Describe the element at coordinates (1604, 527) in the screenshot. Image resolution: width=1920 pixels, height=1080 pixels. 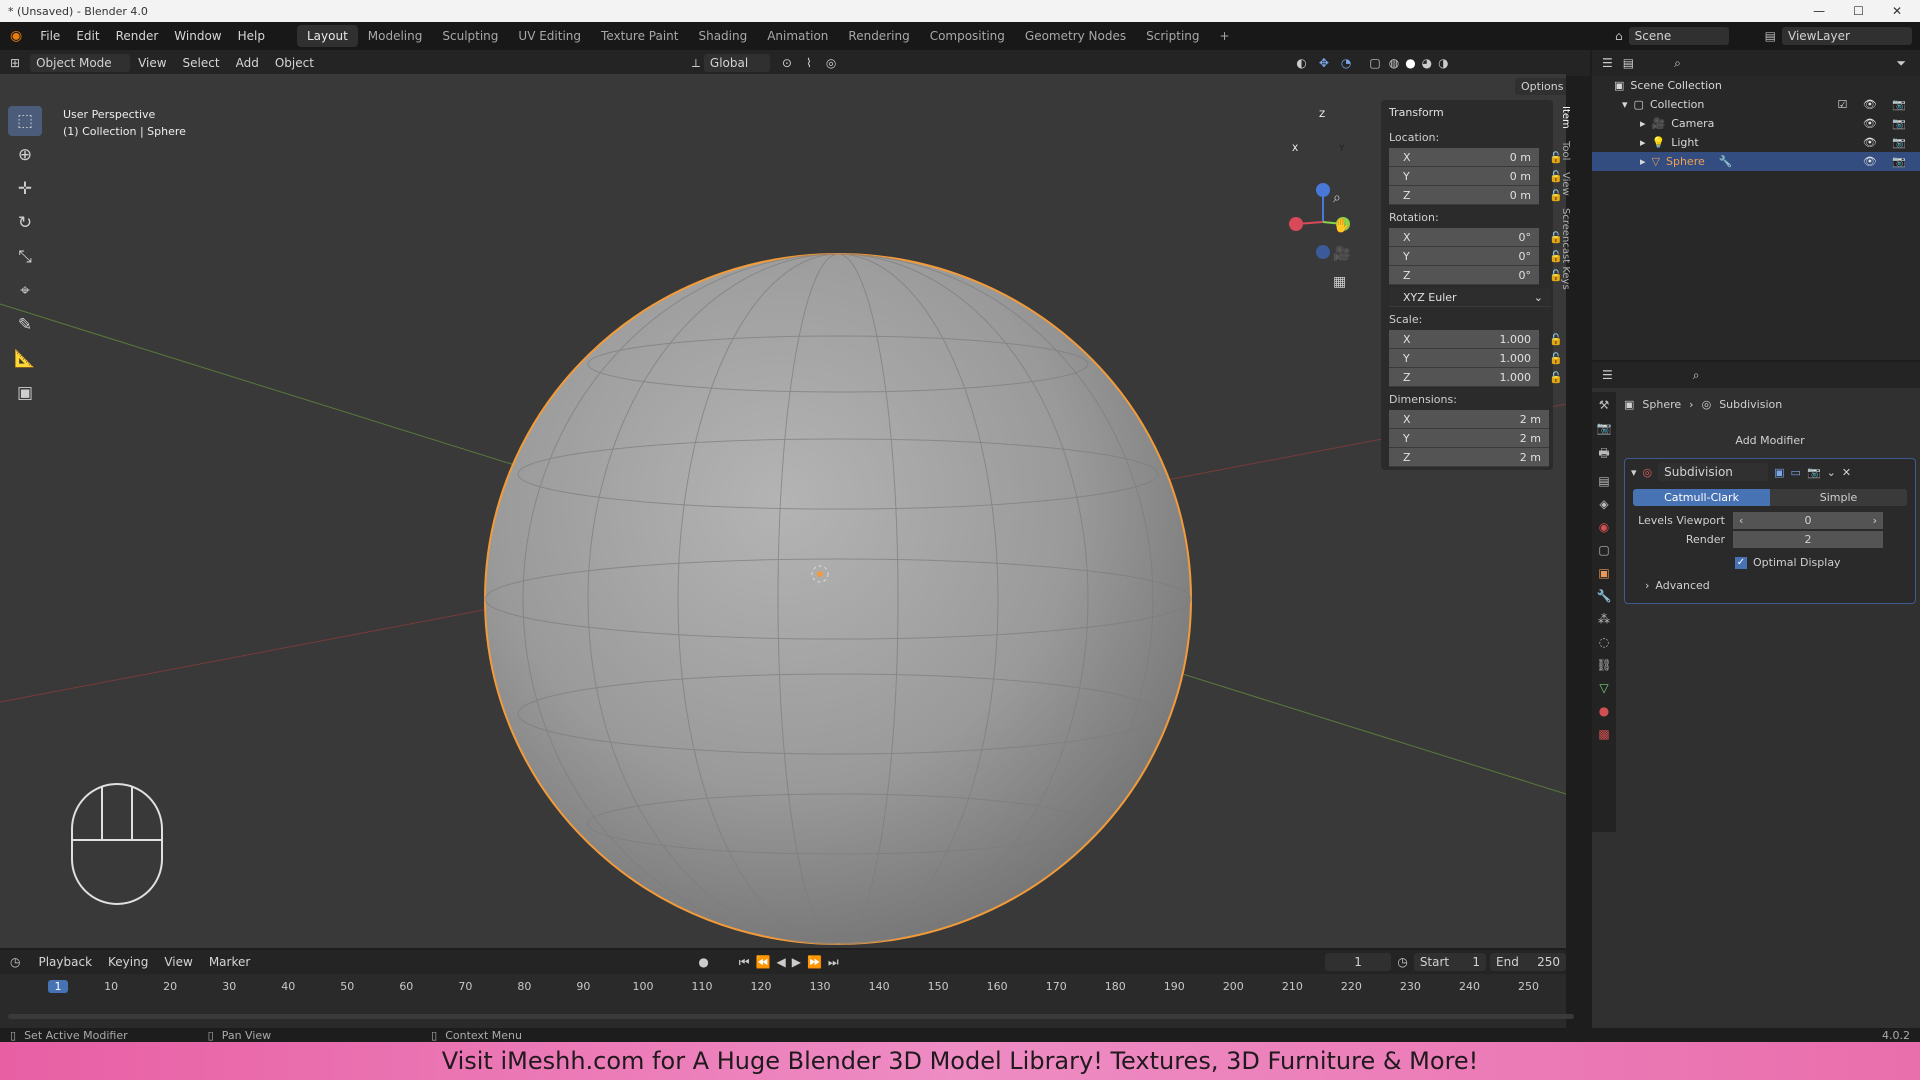
I see `world-tab-icon: ◉` at that location.